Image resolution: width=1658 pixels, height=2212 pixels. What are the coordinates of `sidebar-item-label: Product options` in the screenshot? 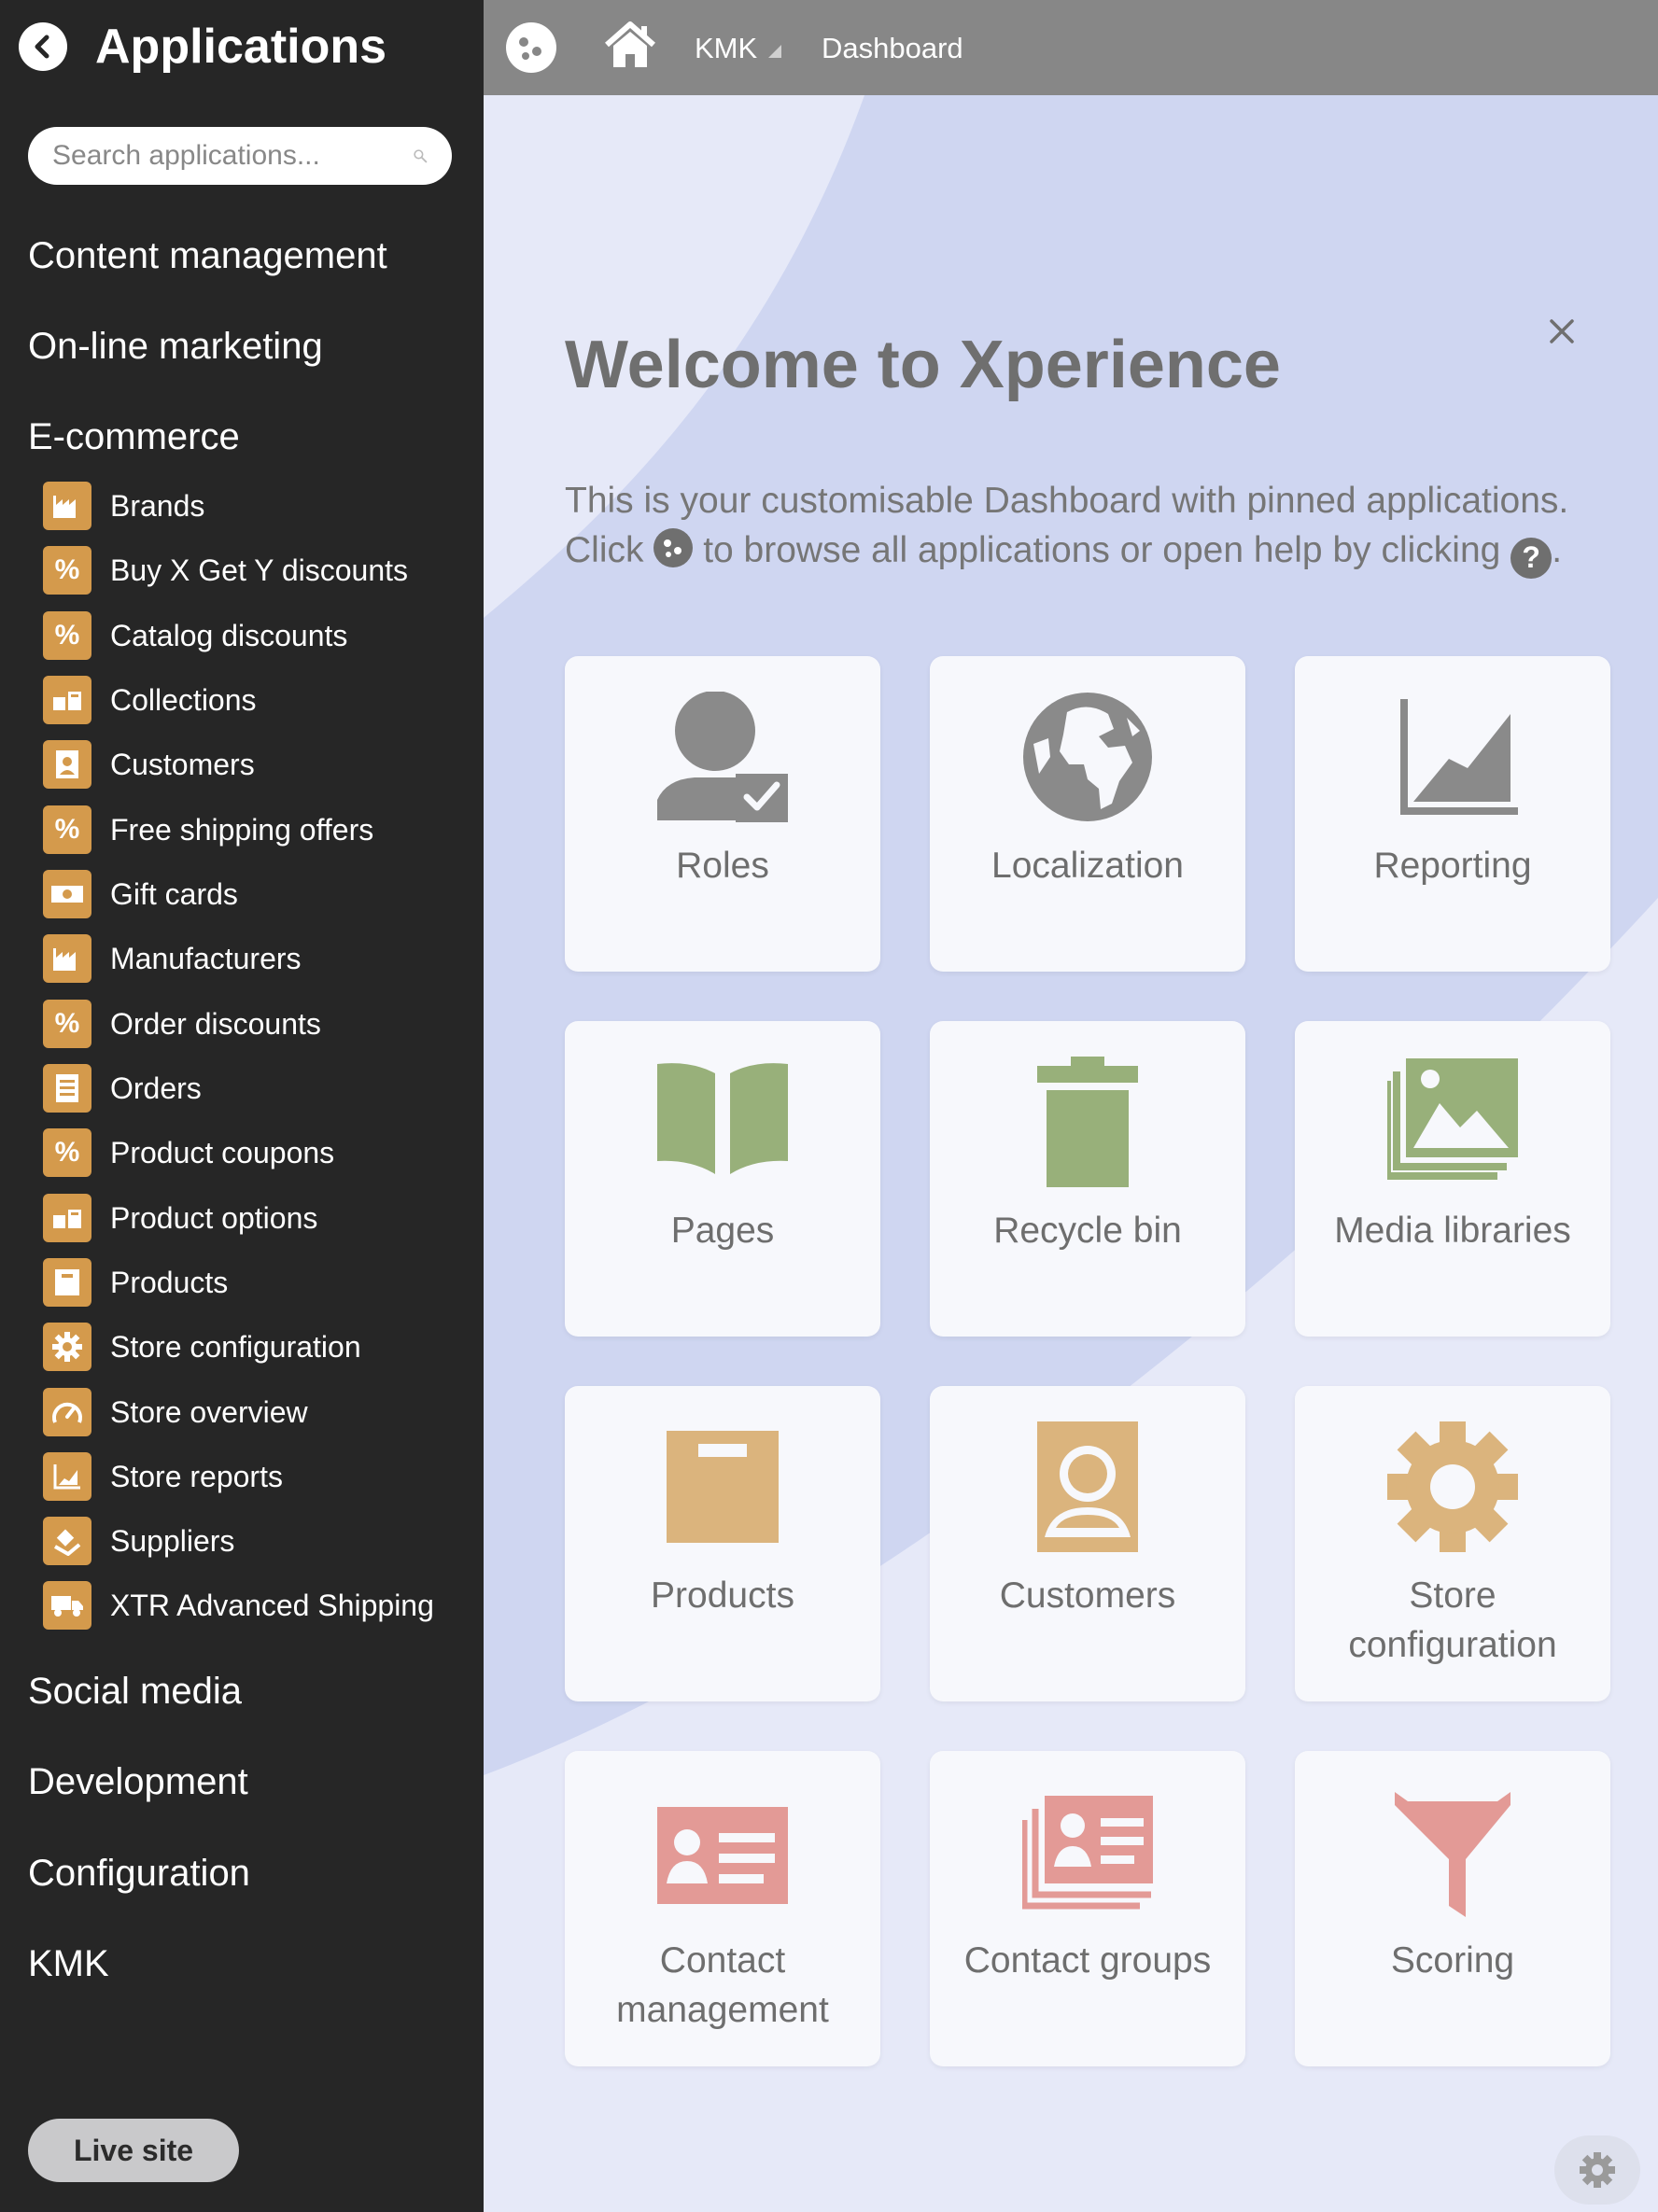 It's located at (214, 1217).